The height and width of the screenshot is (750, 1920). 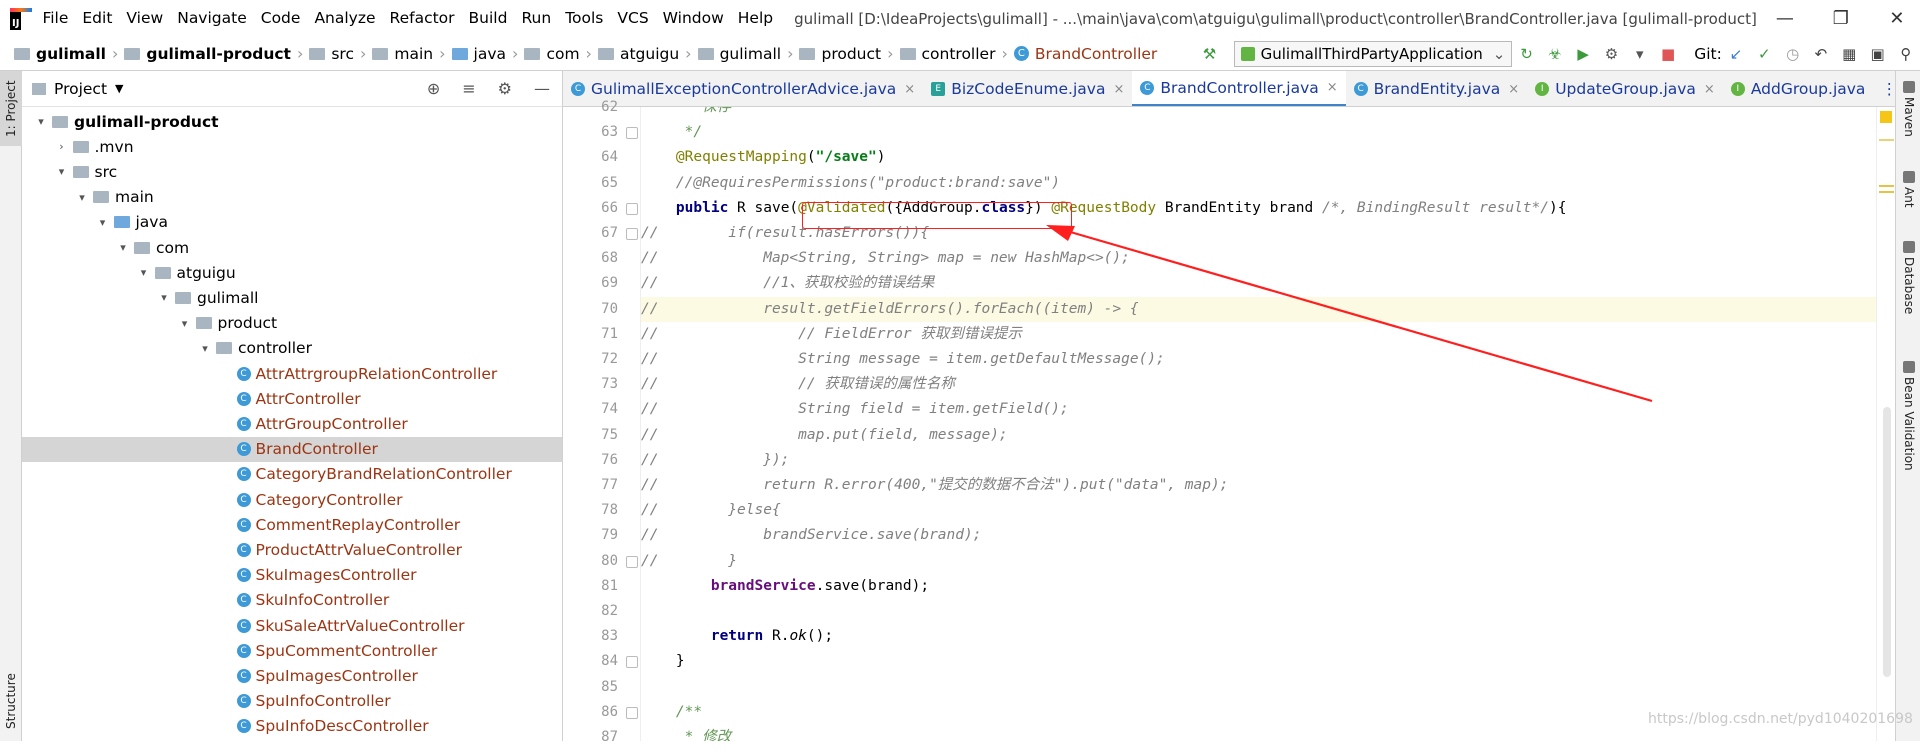 What do you see at coordinates (402, 54) in the screenshot?
I see `breadcrumb-item: main` at bounding box center [402, 54].